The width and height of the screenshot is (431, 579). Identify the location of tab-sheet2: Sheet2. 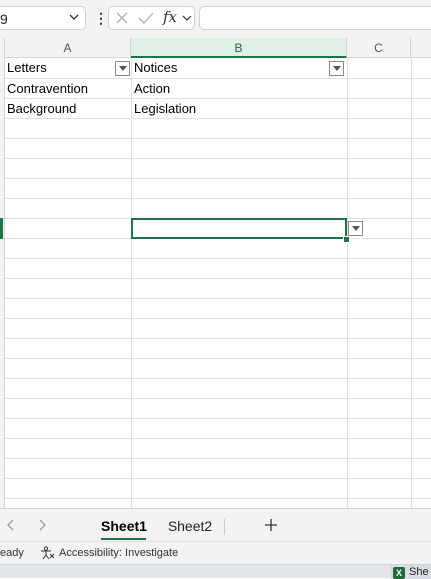
(190, 526).